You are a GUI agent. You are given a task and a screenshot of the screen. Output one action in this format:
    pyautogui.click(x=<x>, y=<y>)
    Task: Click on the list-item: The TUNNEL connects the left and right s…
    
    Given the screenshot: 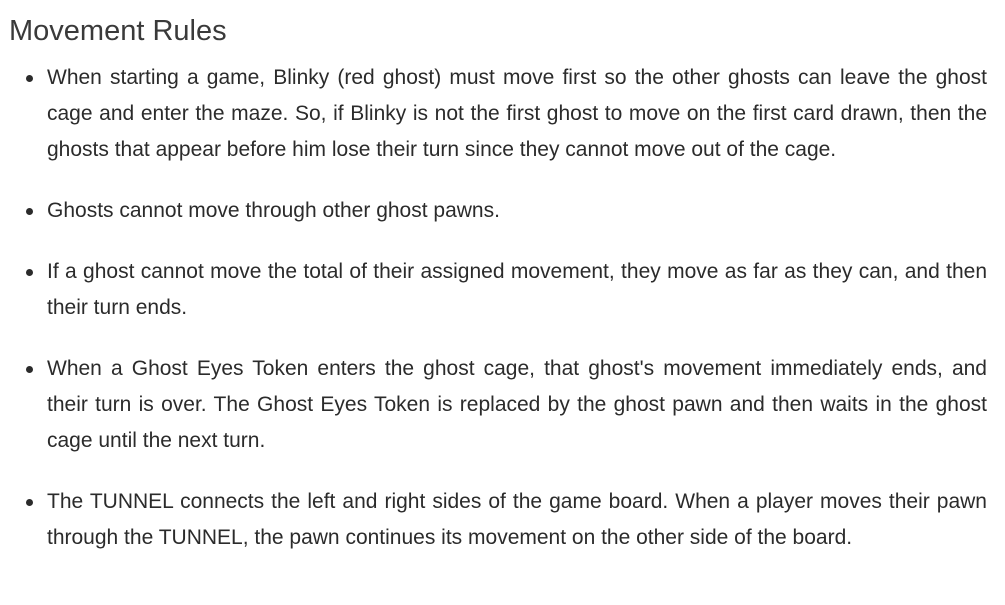 What is the action you would take?
    pyautogui.click(x=506, y=520)
    